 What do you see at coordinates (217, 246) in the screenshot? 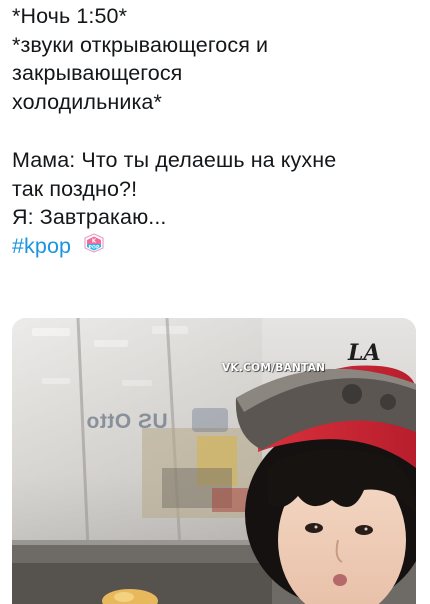
I see `hashtag-row: #kpop K POP` at bounding box center [217, 246].